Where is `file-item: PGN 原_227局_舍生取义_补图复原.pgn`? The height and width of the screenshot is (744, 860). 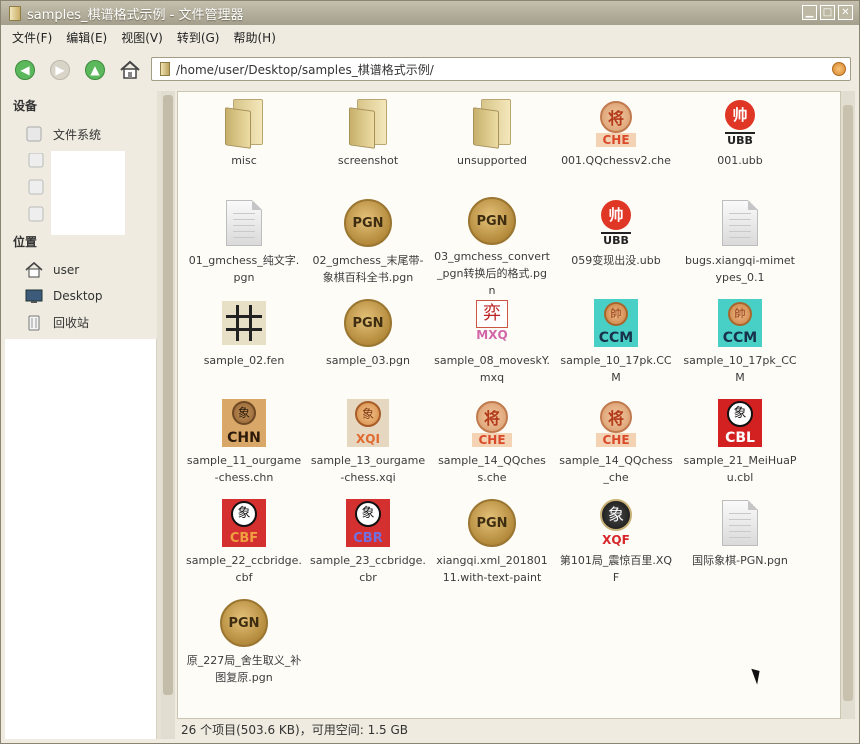
file-item: PGN 原_227局_舍生取义_补图复原.pgn is located at coordinates (244, 644).